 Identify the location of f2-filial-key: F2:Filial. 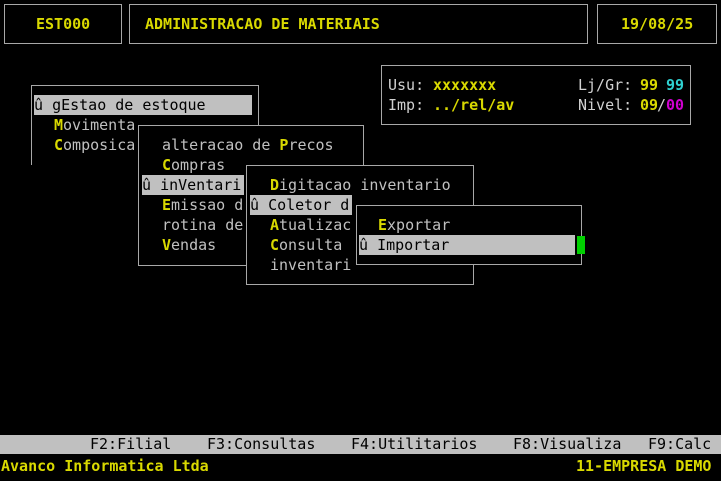
(130, 444).